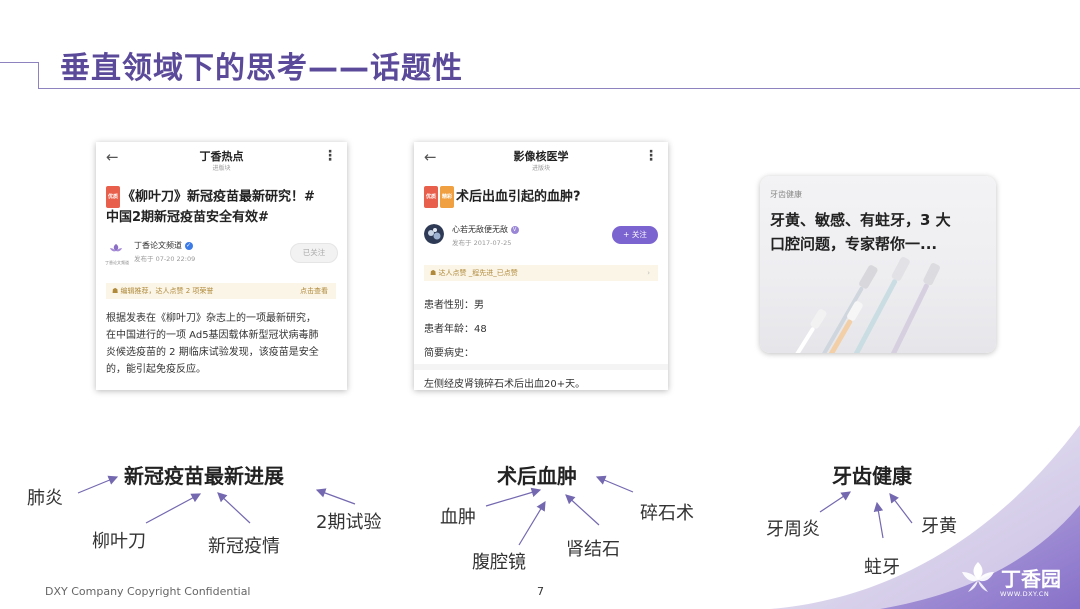 The width and height of the screenshot is (1080, 609). Describe the element at coordinates (1024, 594) in the screenshot. I see `logo-url: WWW.DXY.CN` at that location.